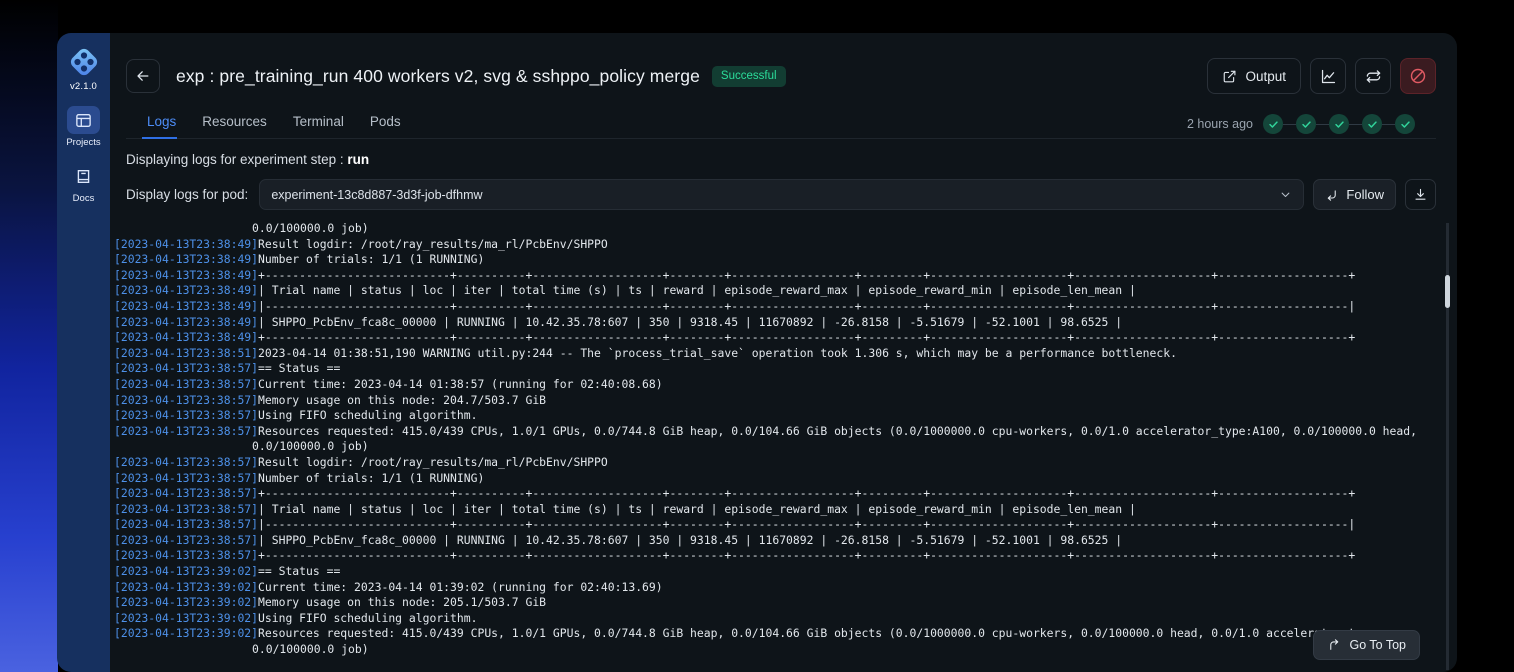  I want to click on log-timestamp: [2023-04-13T23:38:51], so click(186, 352).